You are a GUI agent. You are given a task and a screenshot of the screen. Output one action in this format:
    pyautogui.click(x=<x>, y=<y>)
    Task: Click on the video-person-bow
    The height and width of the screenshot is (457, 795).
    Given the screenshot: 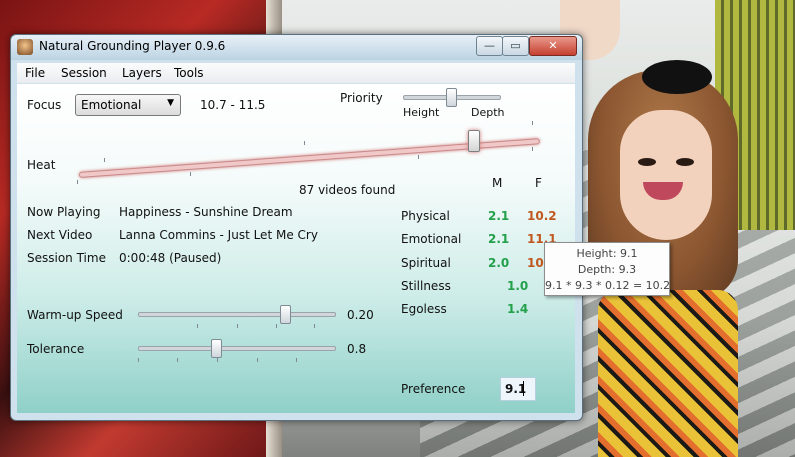 What is the action you would take?
    pyautogui.click(x=677, y=77)
    